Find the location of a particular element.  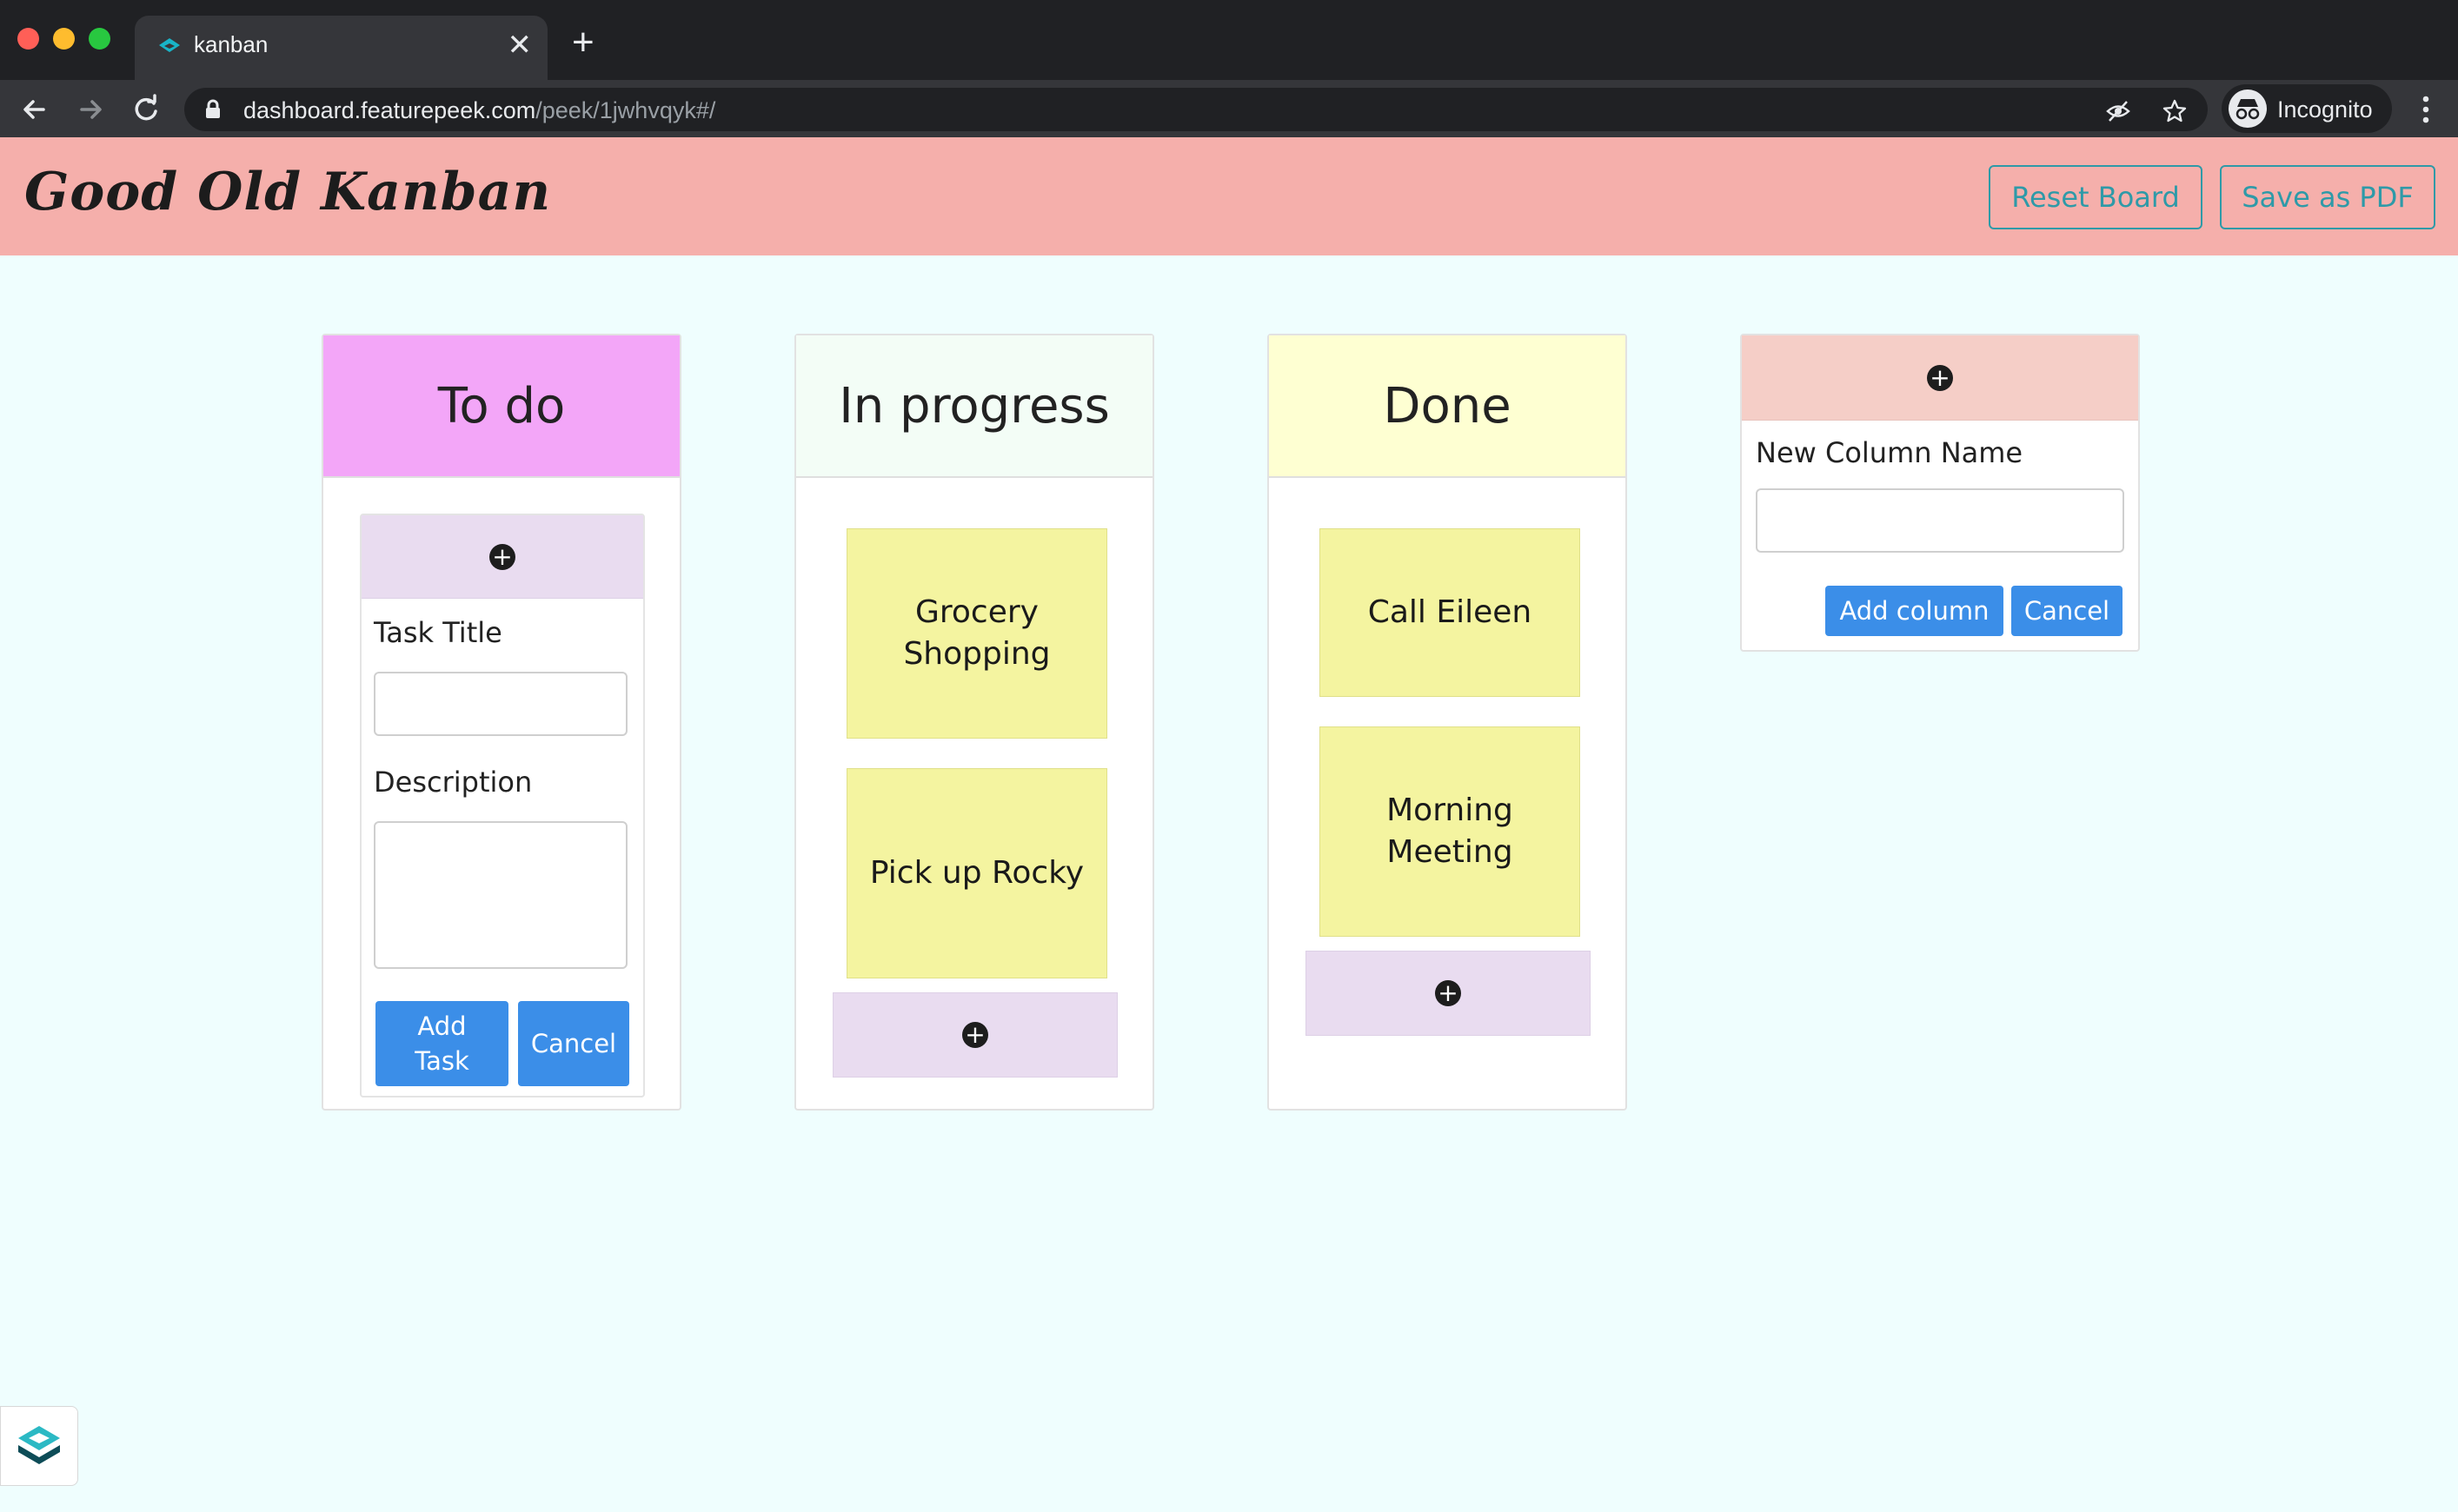

task-card-grocery-shopping: Grocery Shopping is located at coordinates (977, 633).